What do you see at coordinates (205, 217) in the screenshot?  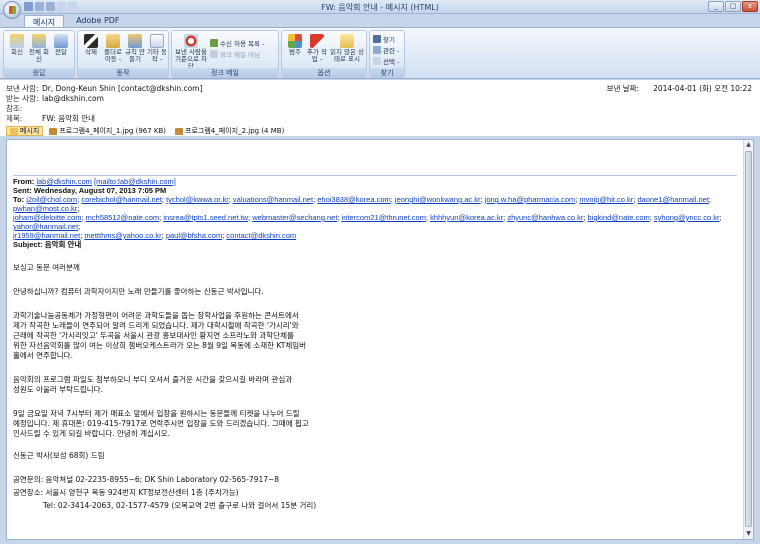 I see `recipient-email: insrea@tpts1.seed.net.tw` at bounding box center [205, 217].